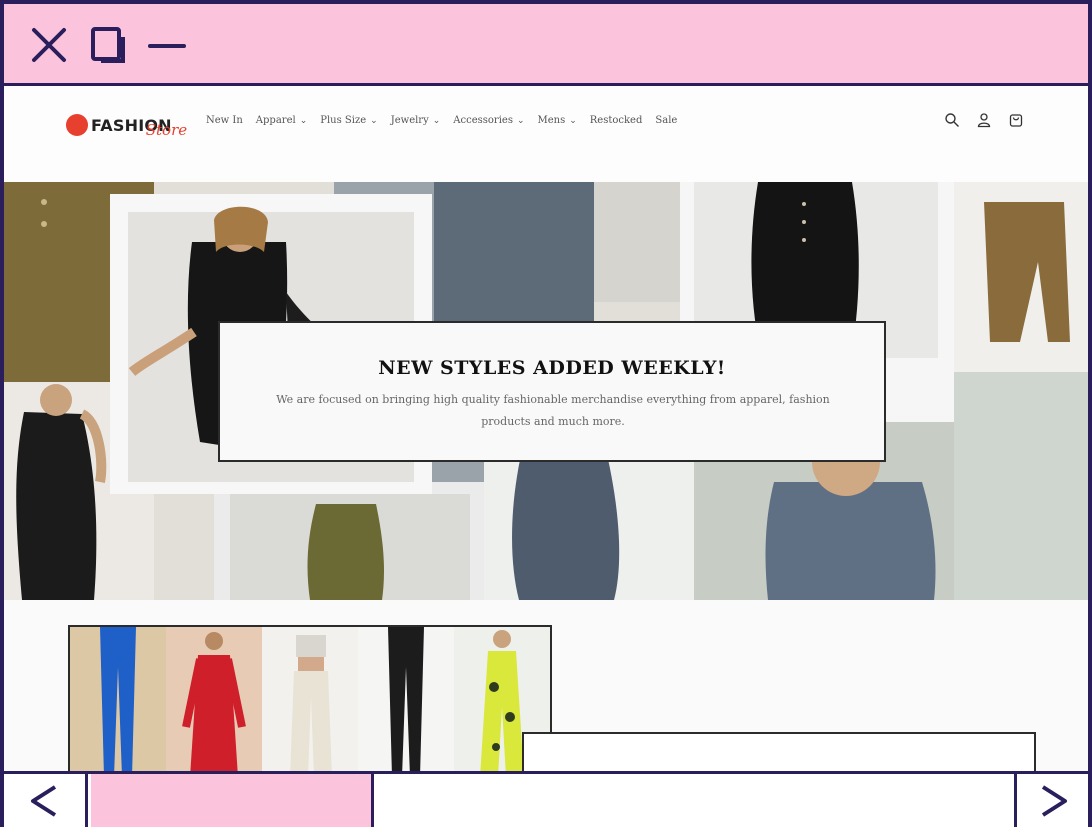 The image size is (1092, 827). I want to click on horizontal-scrollbar, so click(546, 799).